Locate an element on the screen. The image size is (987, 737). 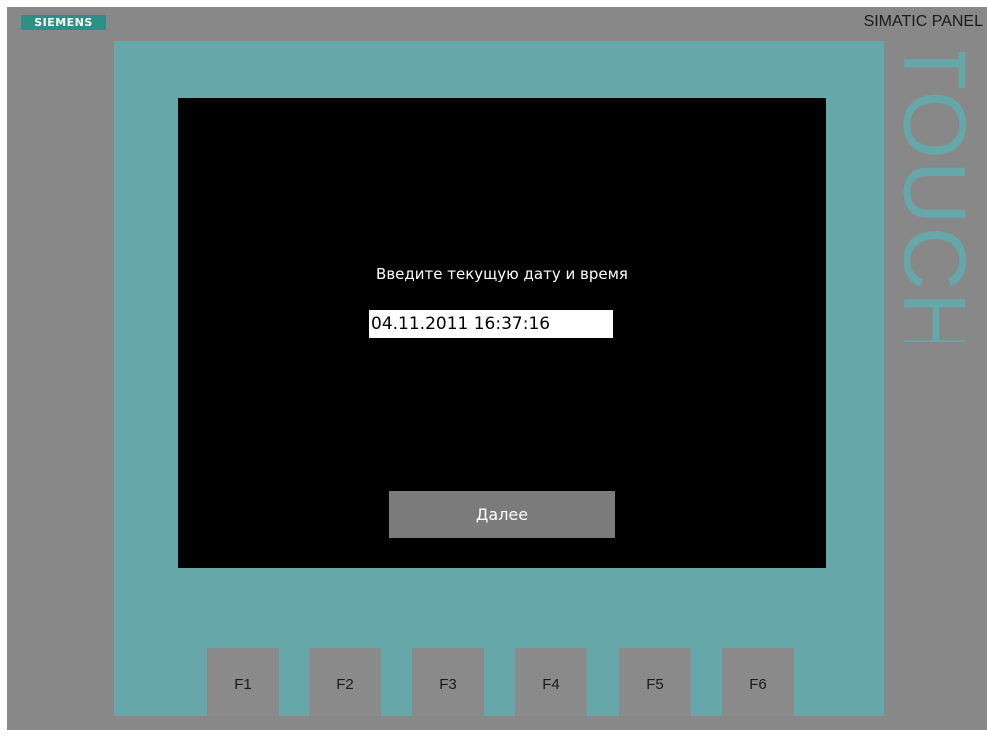
siemens-logo: SIEMENS is located at coordinates (63, 22).